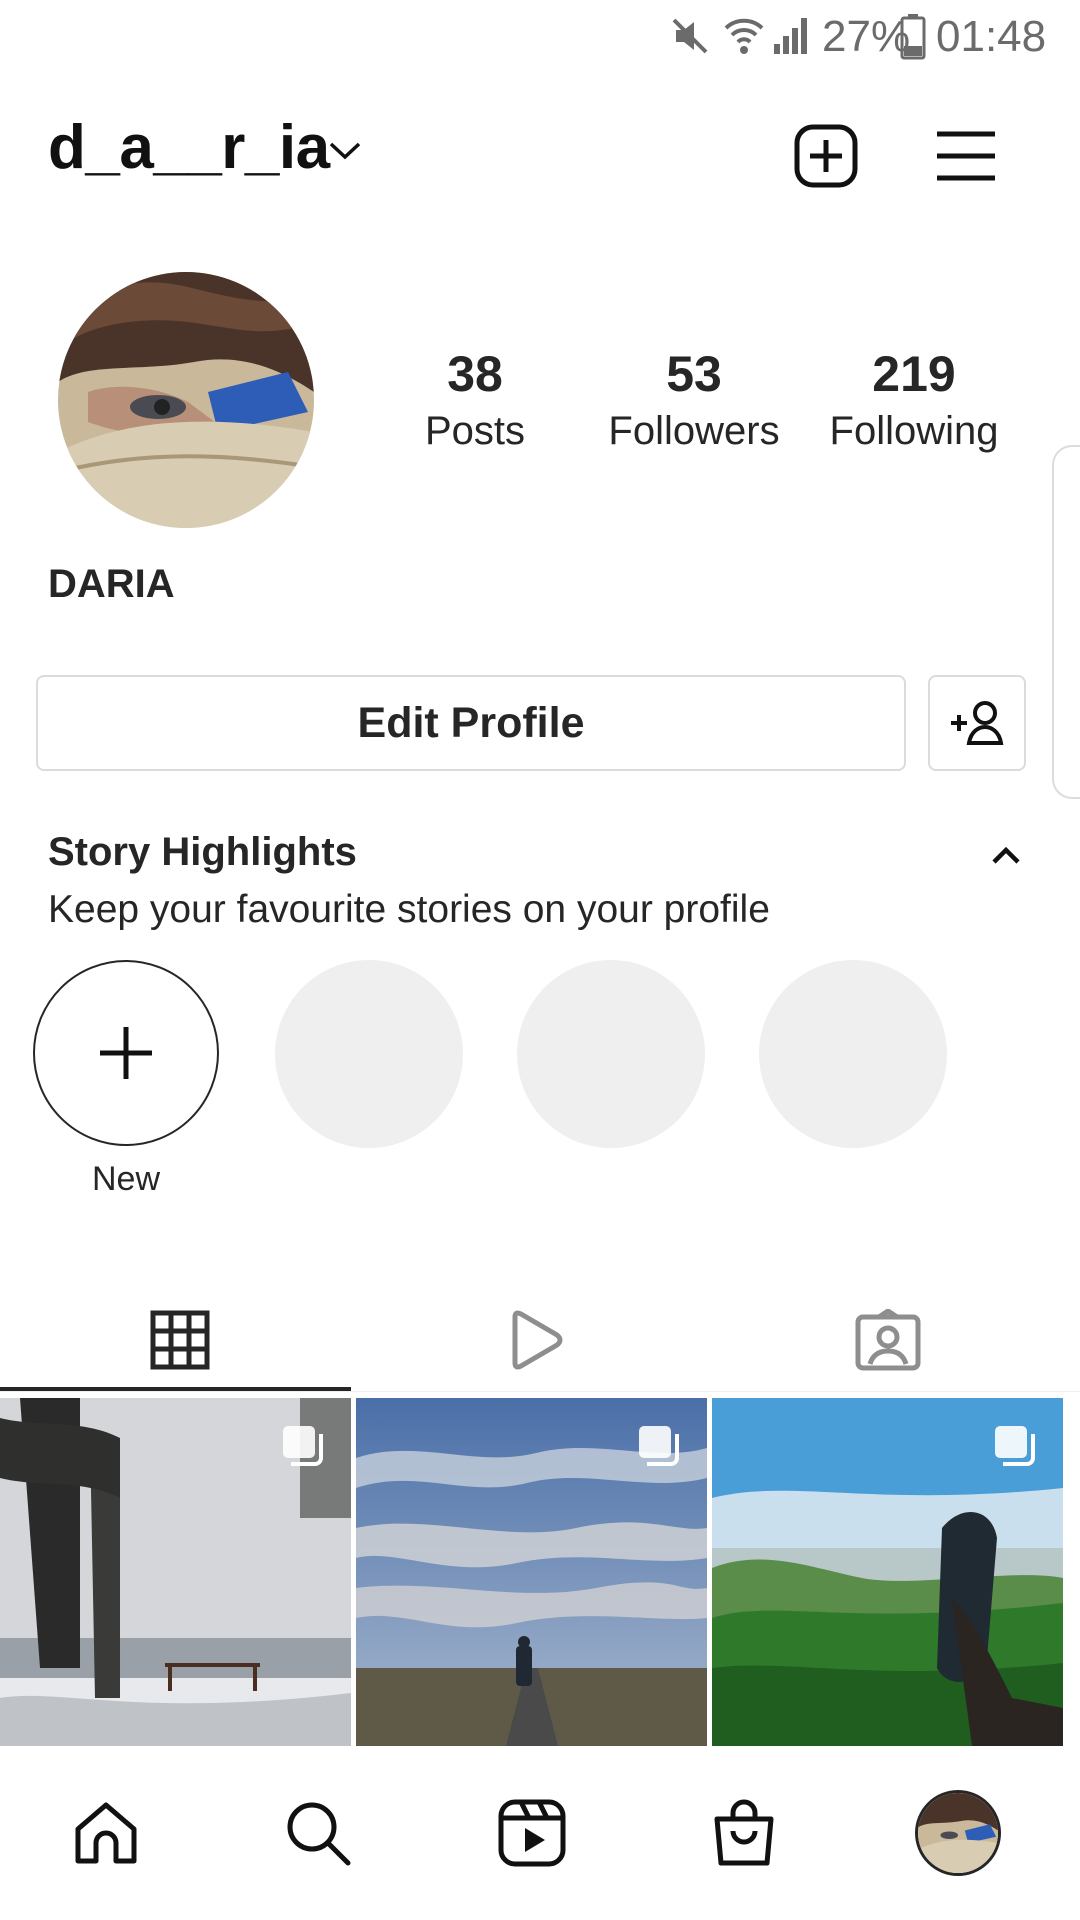  I want to click on posts-stat: 38 Posts, so click(475, 403).